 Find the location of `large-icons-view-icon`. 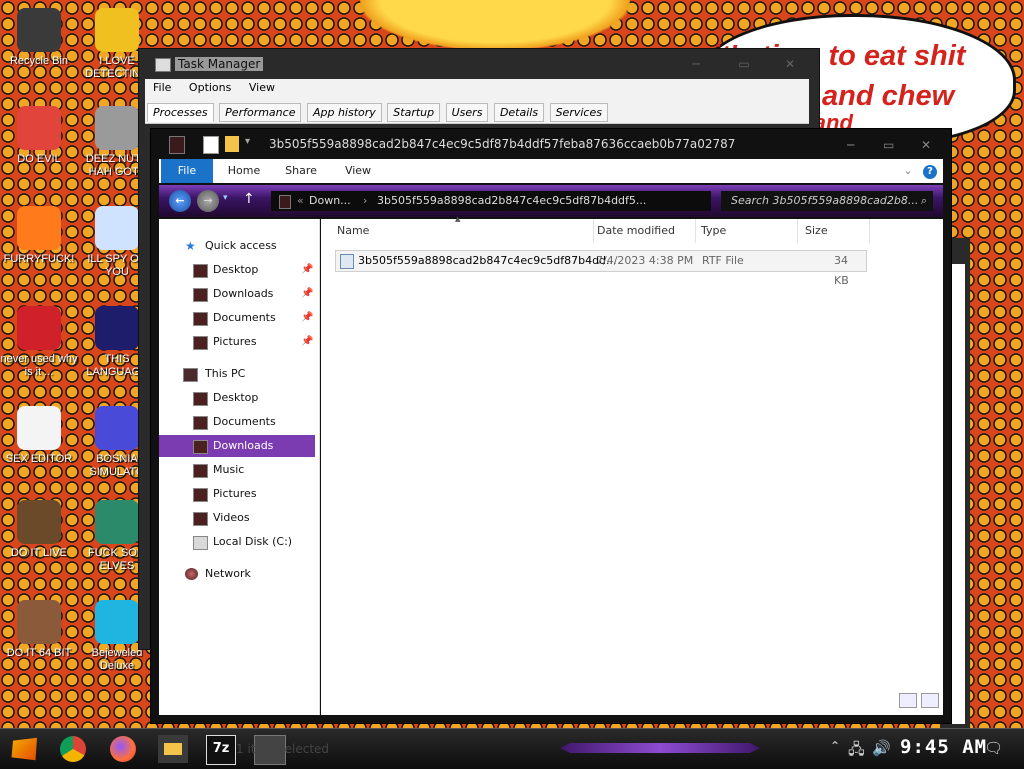

large-icons-view-icon is located at coordinates (930, 700).